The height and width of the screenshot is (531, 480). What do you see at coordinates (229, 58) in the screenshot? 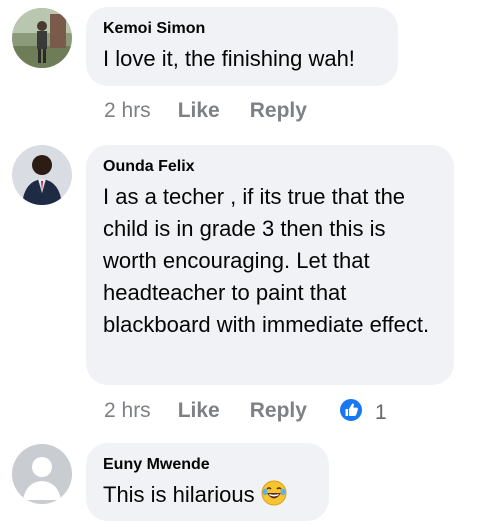
I see `comment-text: I love it, the finishing wah!` at bounding box center [229, 58].